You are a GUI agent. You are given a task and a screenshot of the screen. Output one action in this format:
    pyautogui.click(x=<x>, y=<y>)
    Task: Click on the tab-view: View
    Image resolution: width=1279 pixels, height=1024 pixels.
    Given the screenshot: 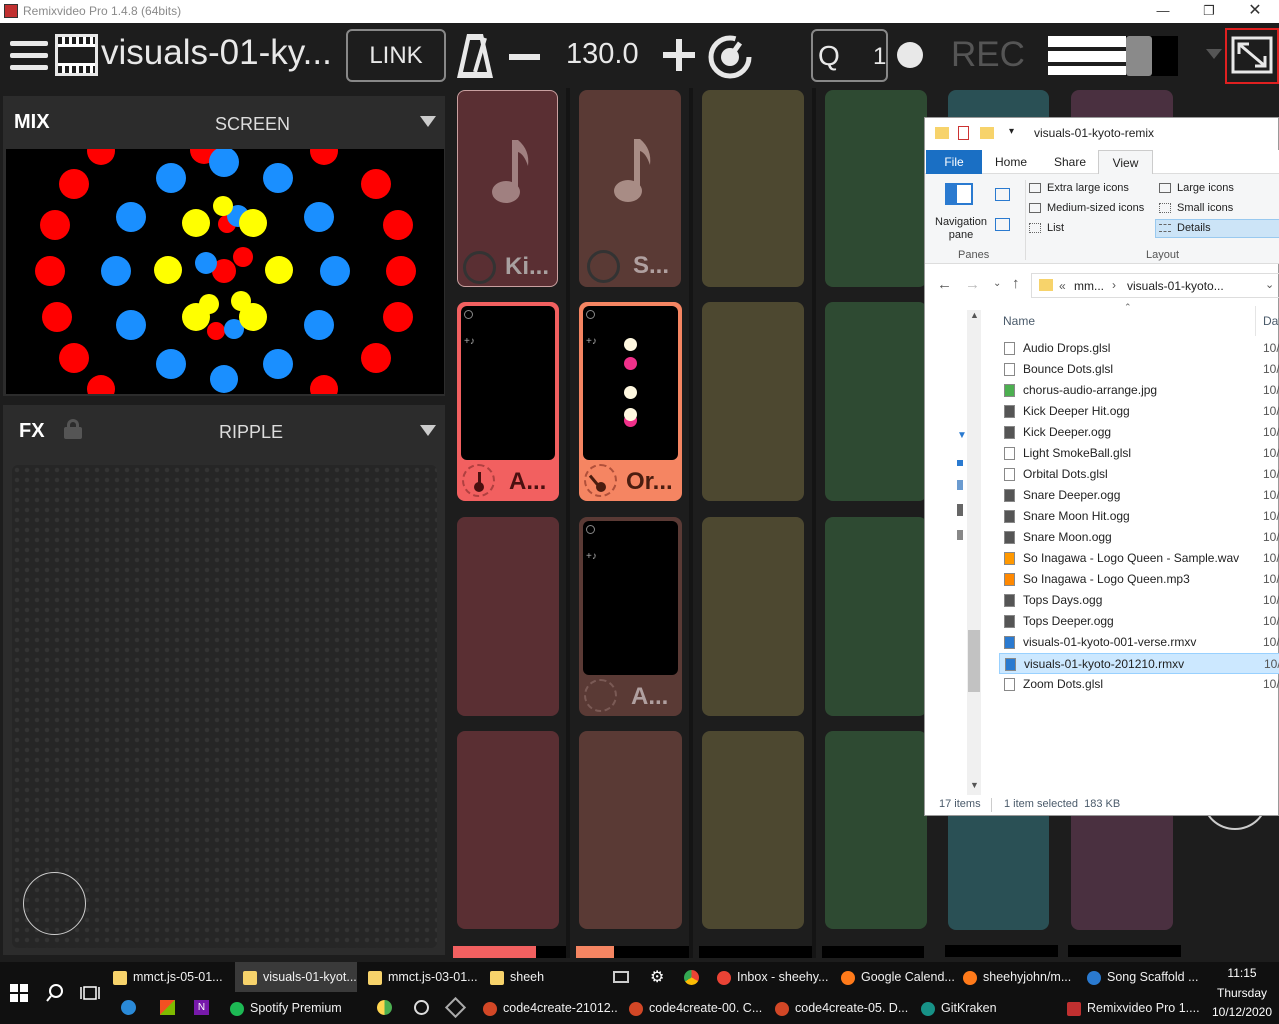 What is the action you would take?
    pyautogui.click(x=1125, y=162)
    